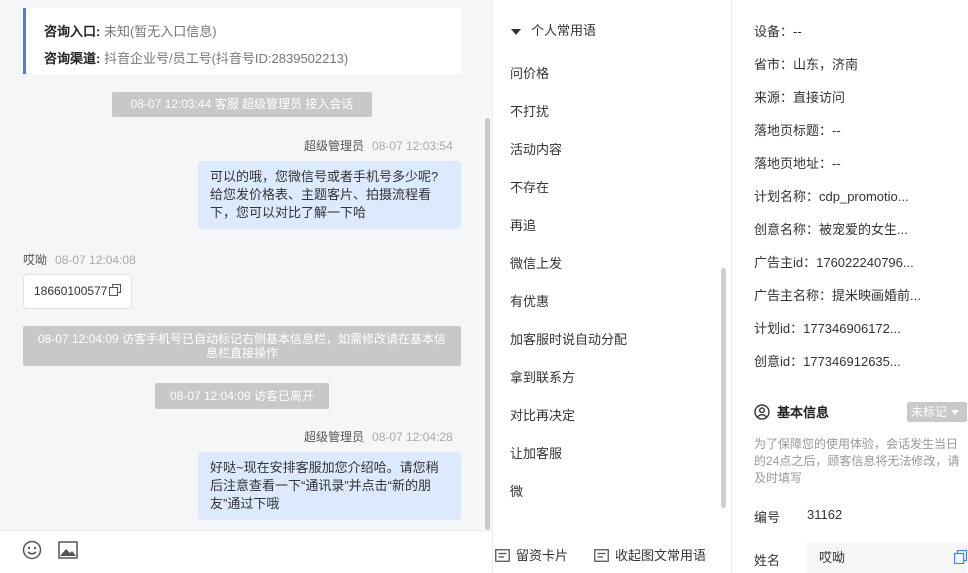 Image resolution: width=968 pixels, height=573 pixels. I want to click on basic-info-header: 基本信息, so click(791, 411).